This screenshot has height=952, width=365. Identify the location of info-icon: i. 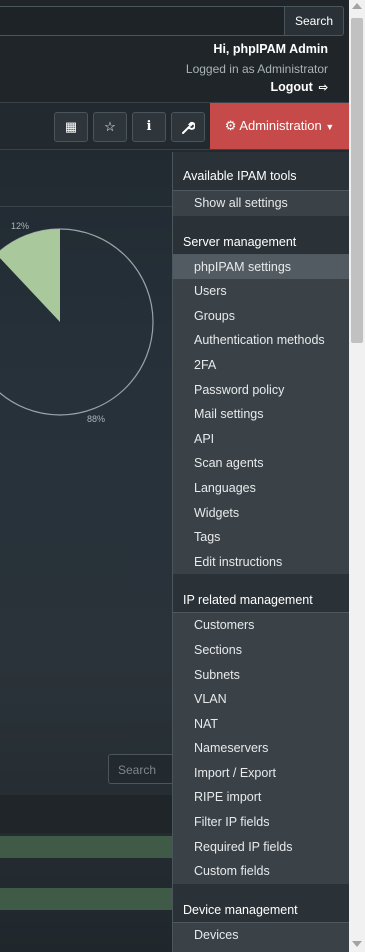
(149, 126).